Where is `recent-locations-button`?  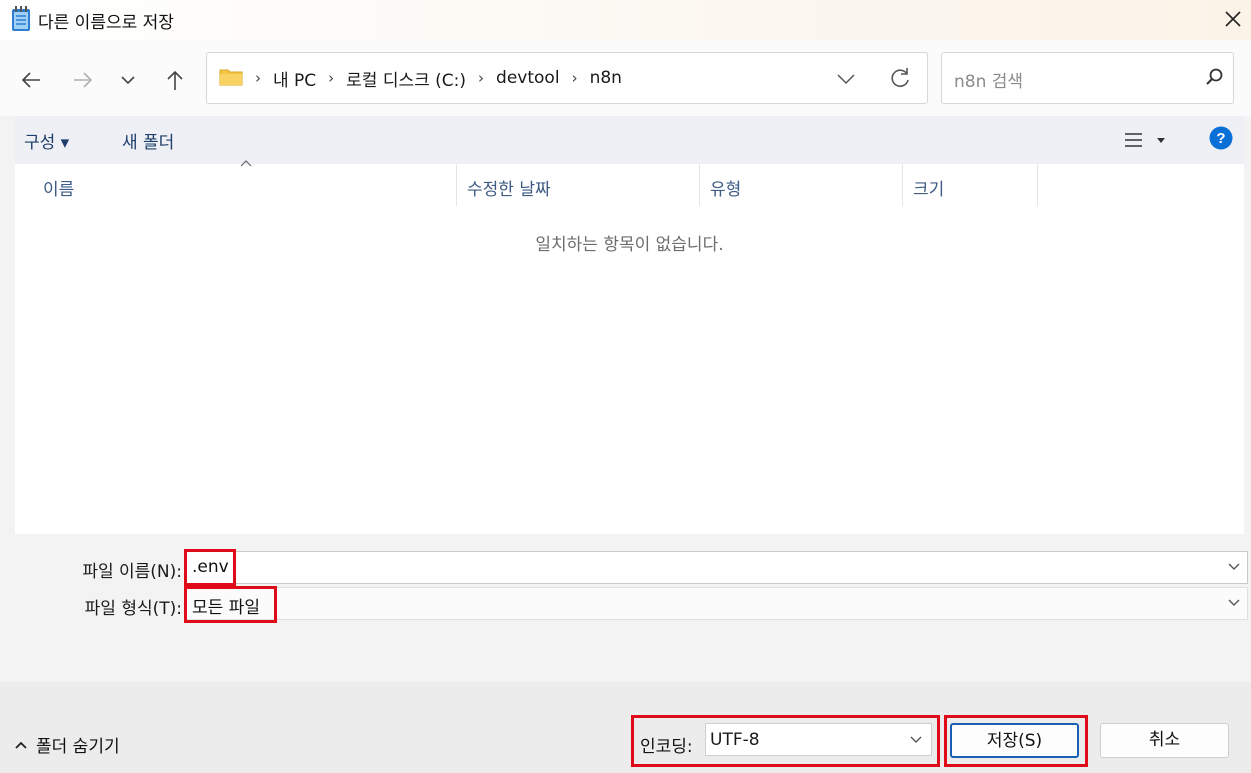 recent-locations-button is located at coordinates (128, 80).